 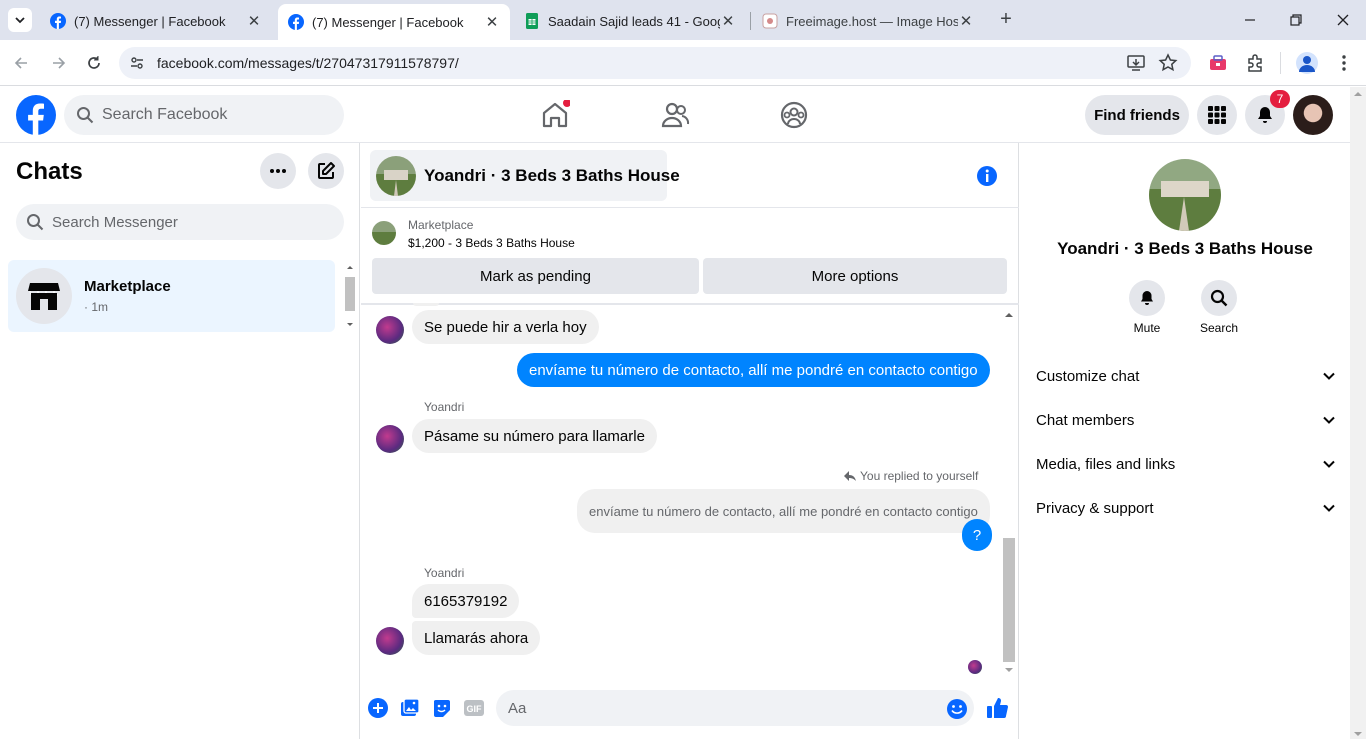 What do you see at coordinates (855, 276) in the screenshot?
I see `more-options-button: More options` at bounding box center [855, 276].